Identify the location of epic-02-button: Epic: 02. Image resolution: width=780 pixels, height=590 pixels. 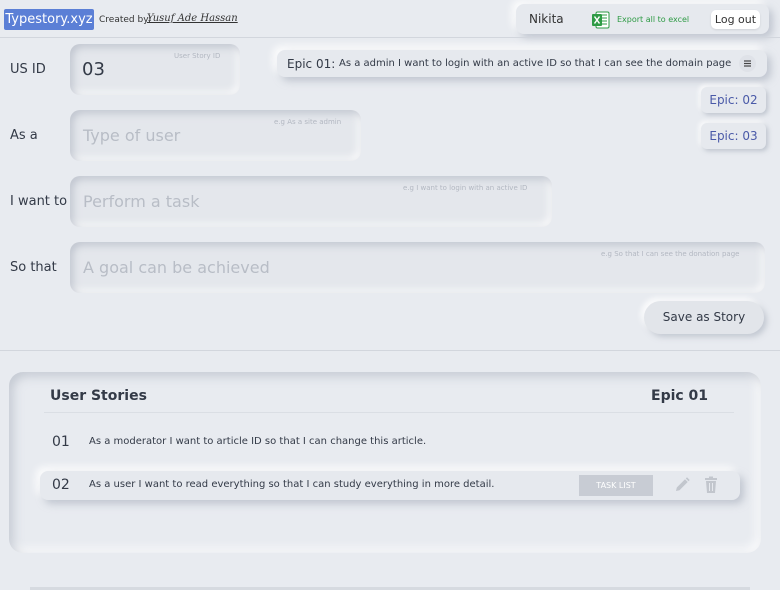
(733, 100).